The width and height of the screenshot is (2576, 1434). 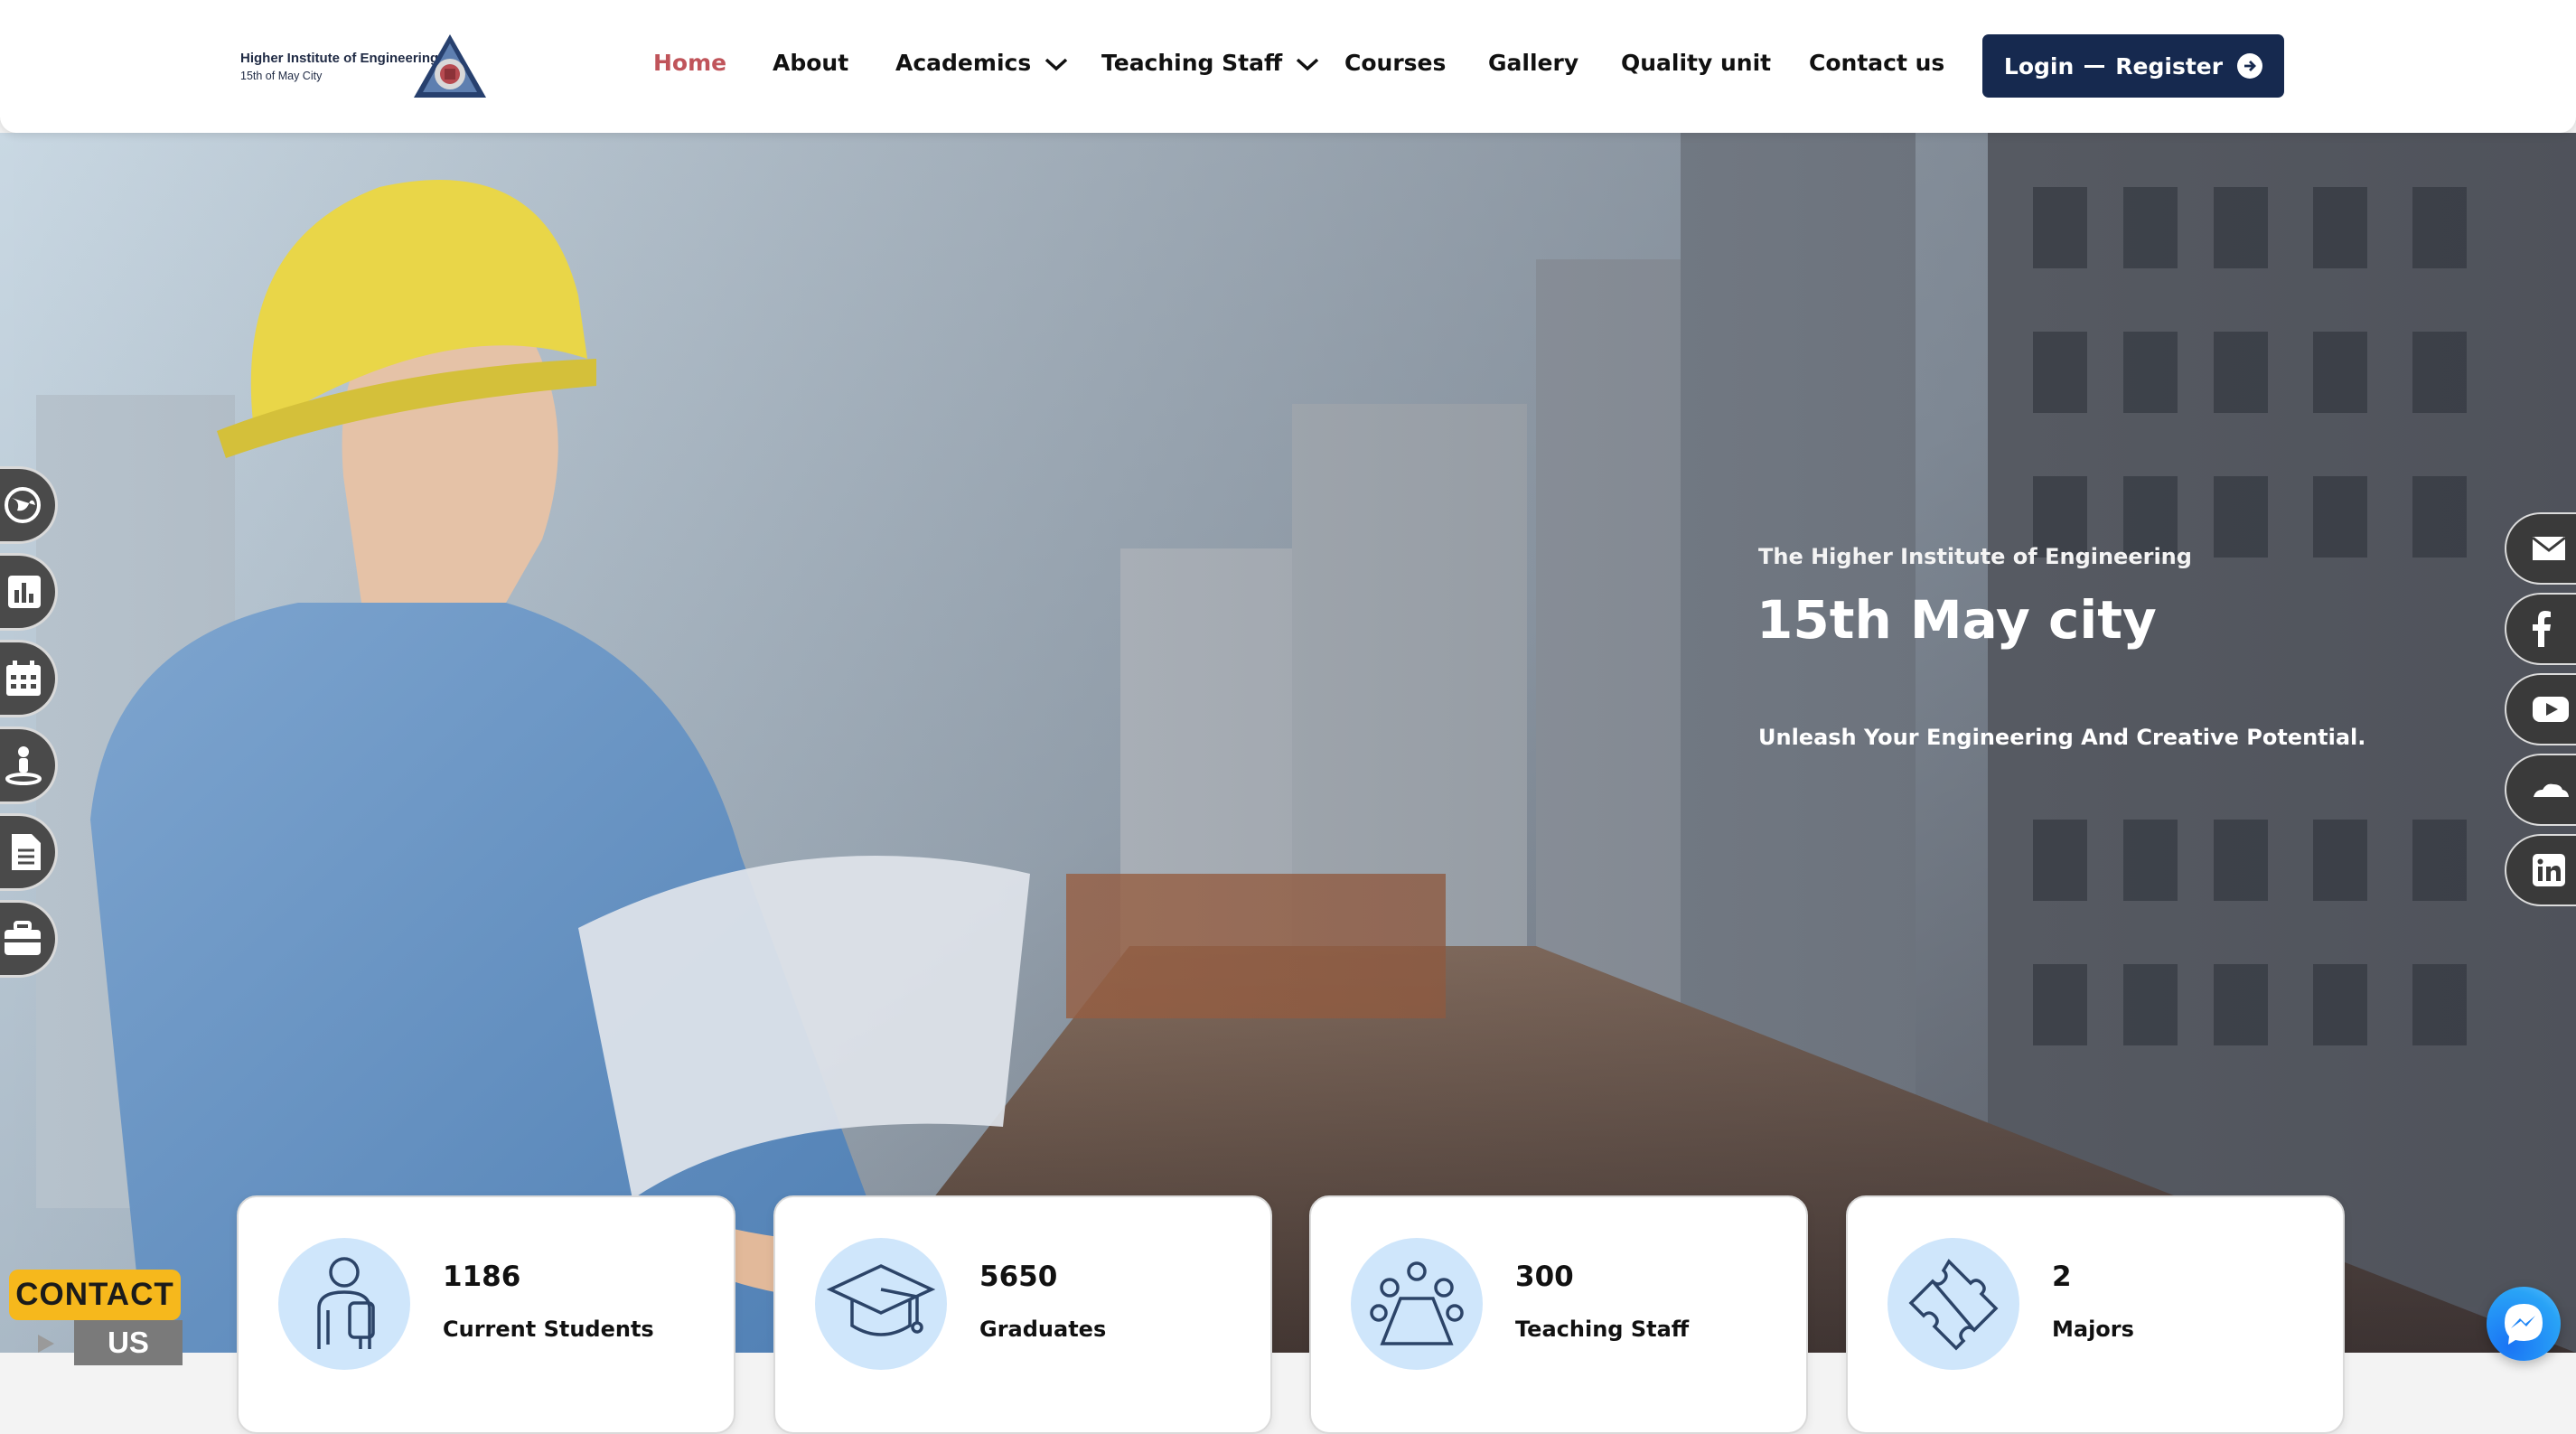 I want to click on social-email, so click(x=2540, y=548).